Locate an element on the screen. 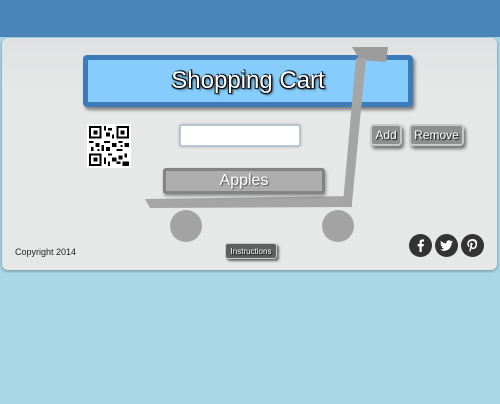 The width and height of the screenshot is (500, 404). facebook-icon is located at coordinates (420, 245).